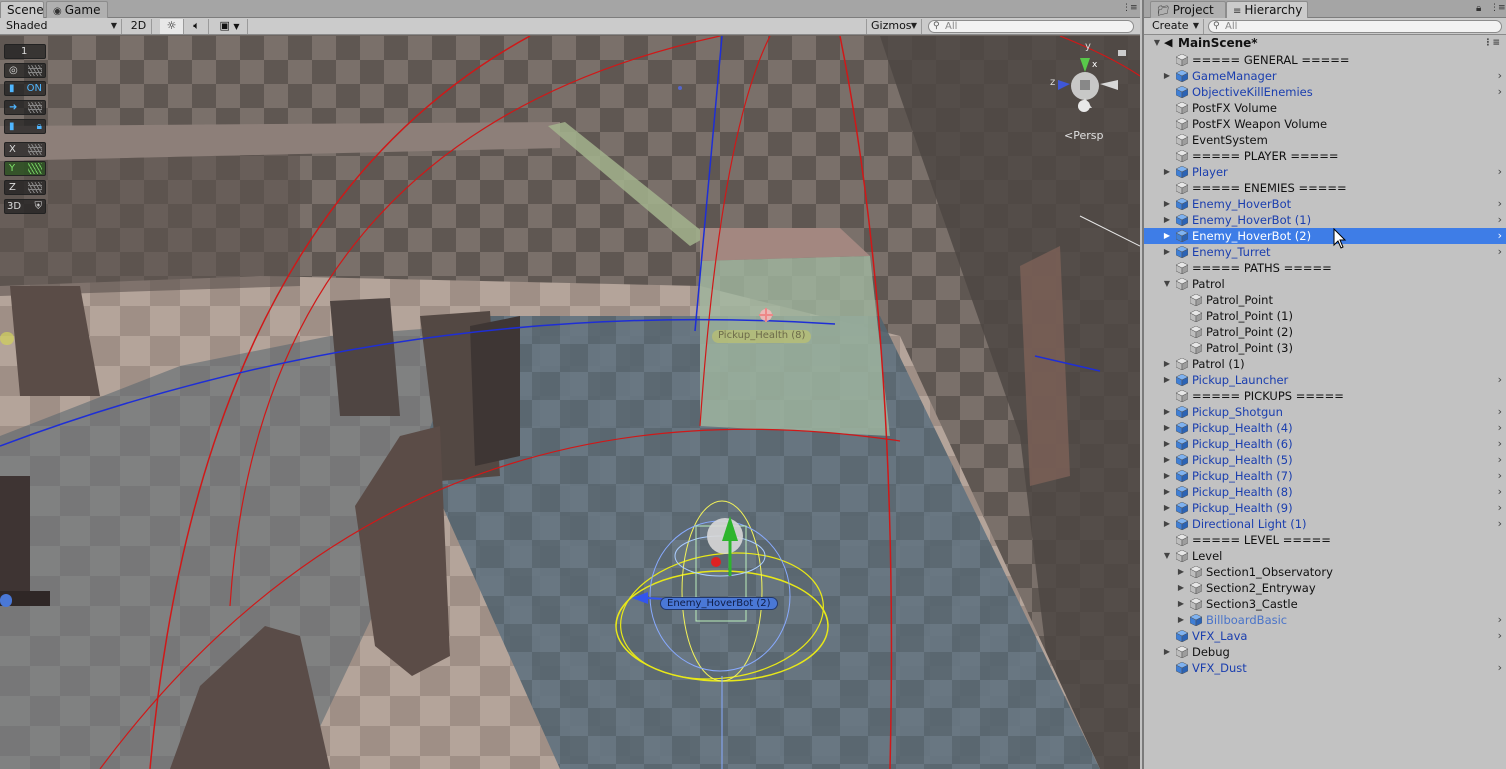 The image size is (1506, 769). Describe the element at coordinates (1325, 412) in the screenshot. I see `hierarchy-row: ▶ Pickup_Shotgun ›` at that location.